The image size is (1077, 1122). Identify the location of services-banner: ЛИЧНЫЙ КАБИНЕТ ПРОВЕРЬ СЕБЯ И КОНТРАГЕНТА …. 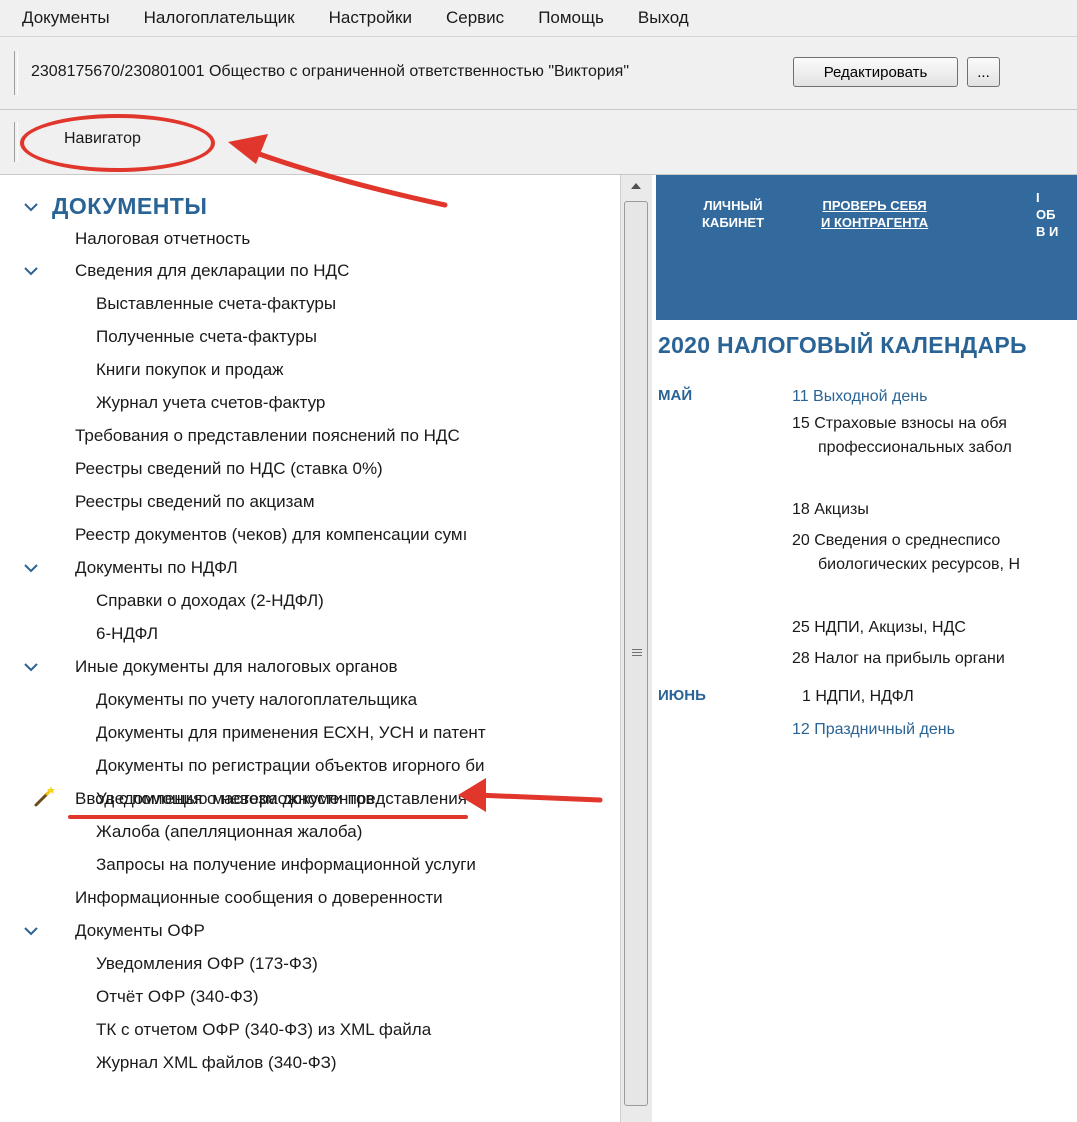
(866, 247).